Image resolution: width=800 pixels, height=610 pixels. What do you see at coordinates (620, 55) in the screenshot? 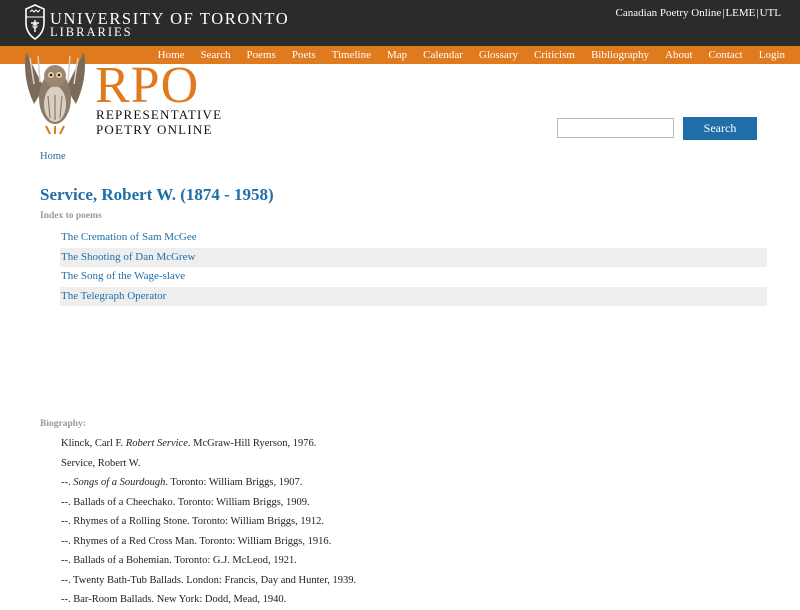
I see `nav-bibliography: Bibliography` at bounding box center [620, 55].